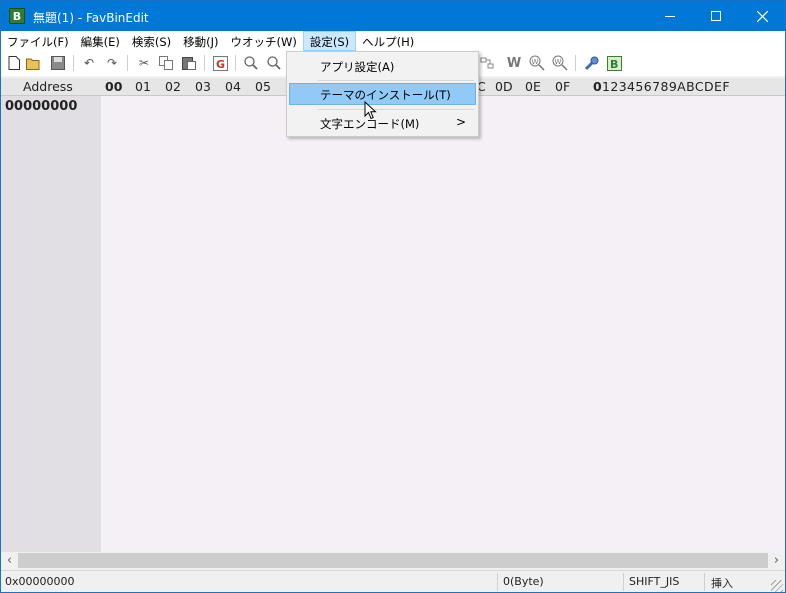 This screenshot has width=786, height=593. Describe the element at coordinates (654, 581) in the screenshot. I see `status-encoding: SHIFT_JIS` at that location.